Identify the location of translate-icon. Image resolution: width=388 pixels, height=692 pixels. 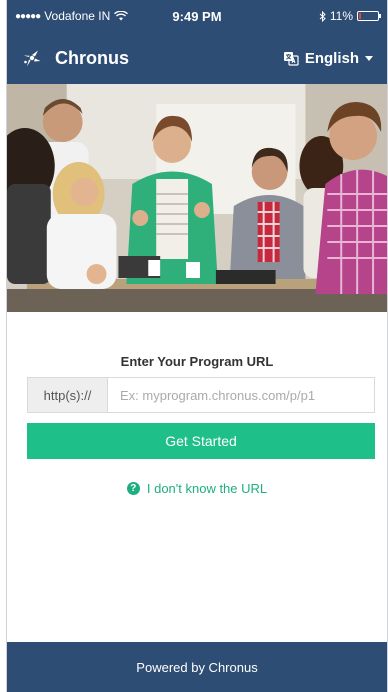
(291, 59).